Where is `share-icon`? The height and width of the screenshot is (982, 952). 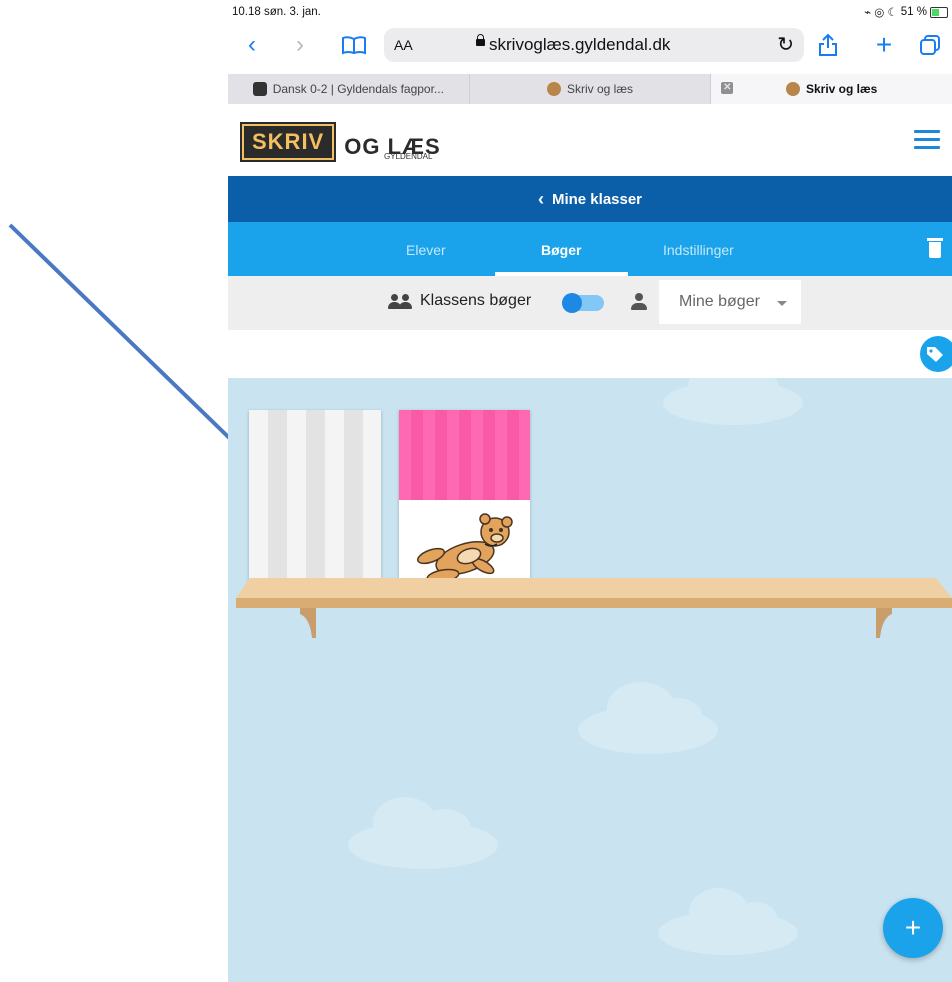 share-icon is located at coordinates (828, 44).